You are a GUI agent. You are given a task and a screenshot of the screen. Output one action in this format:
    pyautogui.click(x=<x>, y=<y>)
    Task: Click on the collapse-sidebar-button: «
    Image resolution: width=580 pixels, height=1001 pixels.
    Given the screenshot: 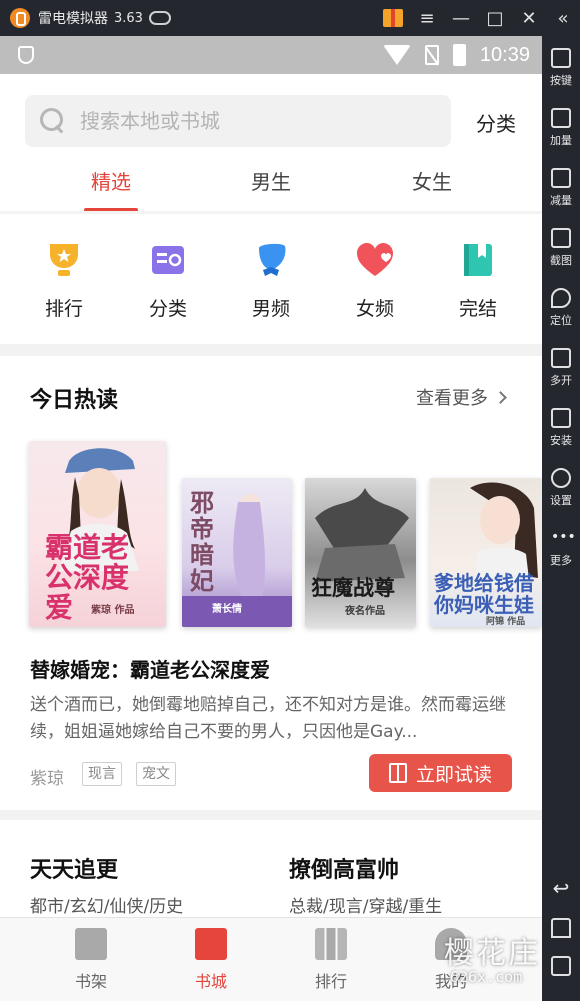 What is the action you would take?
    pyautogui.click(x=563, y=18)
    